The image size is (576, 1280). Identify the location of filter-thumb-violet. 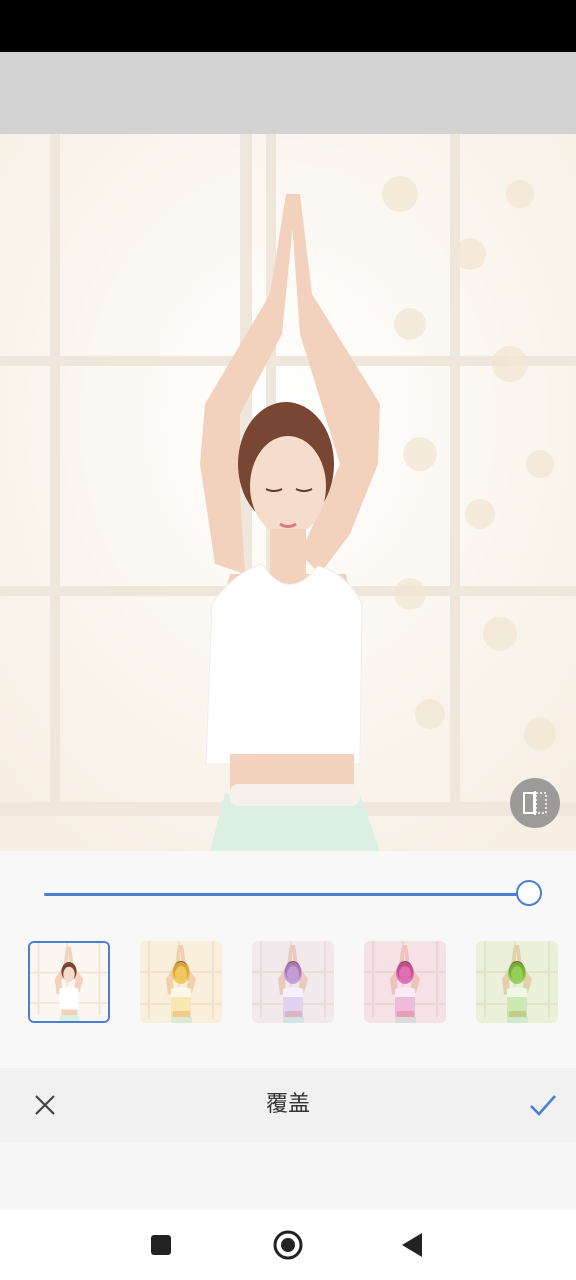
(293, 982).